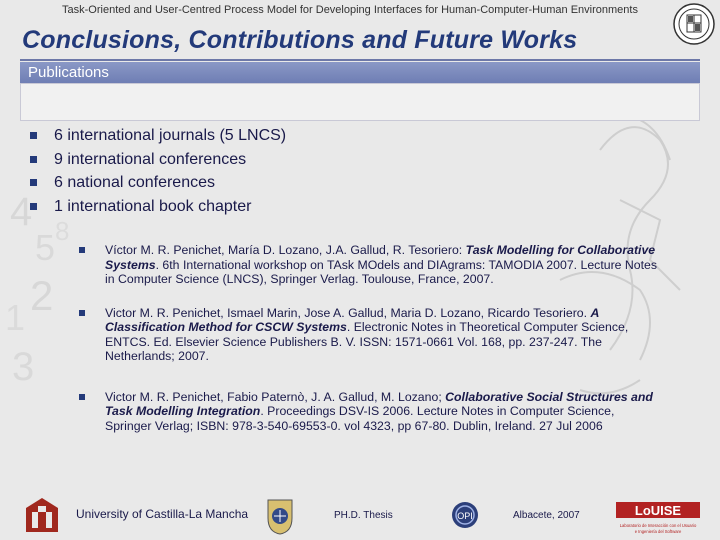 The width and height of the screenshot is (720, 540). Describe the element at coordinates (23, 367) in the screenshot. I see `svg-text: 3` at that location.